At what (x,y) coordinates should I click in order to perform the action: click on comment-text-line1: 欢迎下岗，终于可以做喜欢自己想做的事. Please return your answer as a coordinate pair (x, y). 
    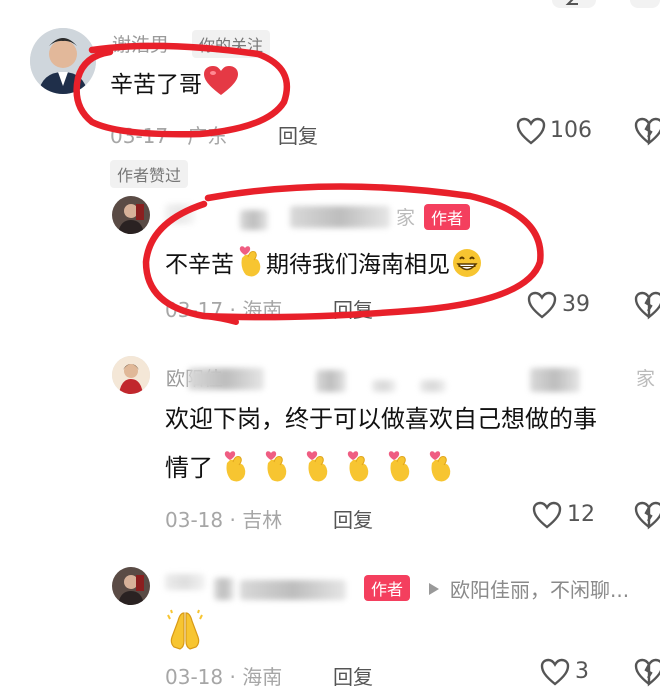
    Looking at the image, I should click on (381, 419).